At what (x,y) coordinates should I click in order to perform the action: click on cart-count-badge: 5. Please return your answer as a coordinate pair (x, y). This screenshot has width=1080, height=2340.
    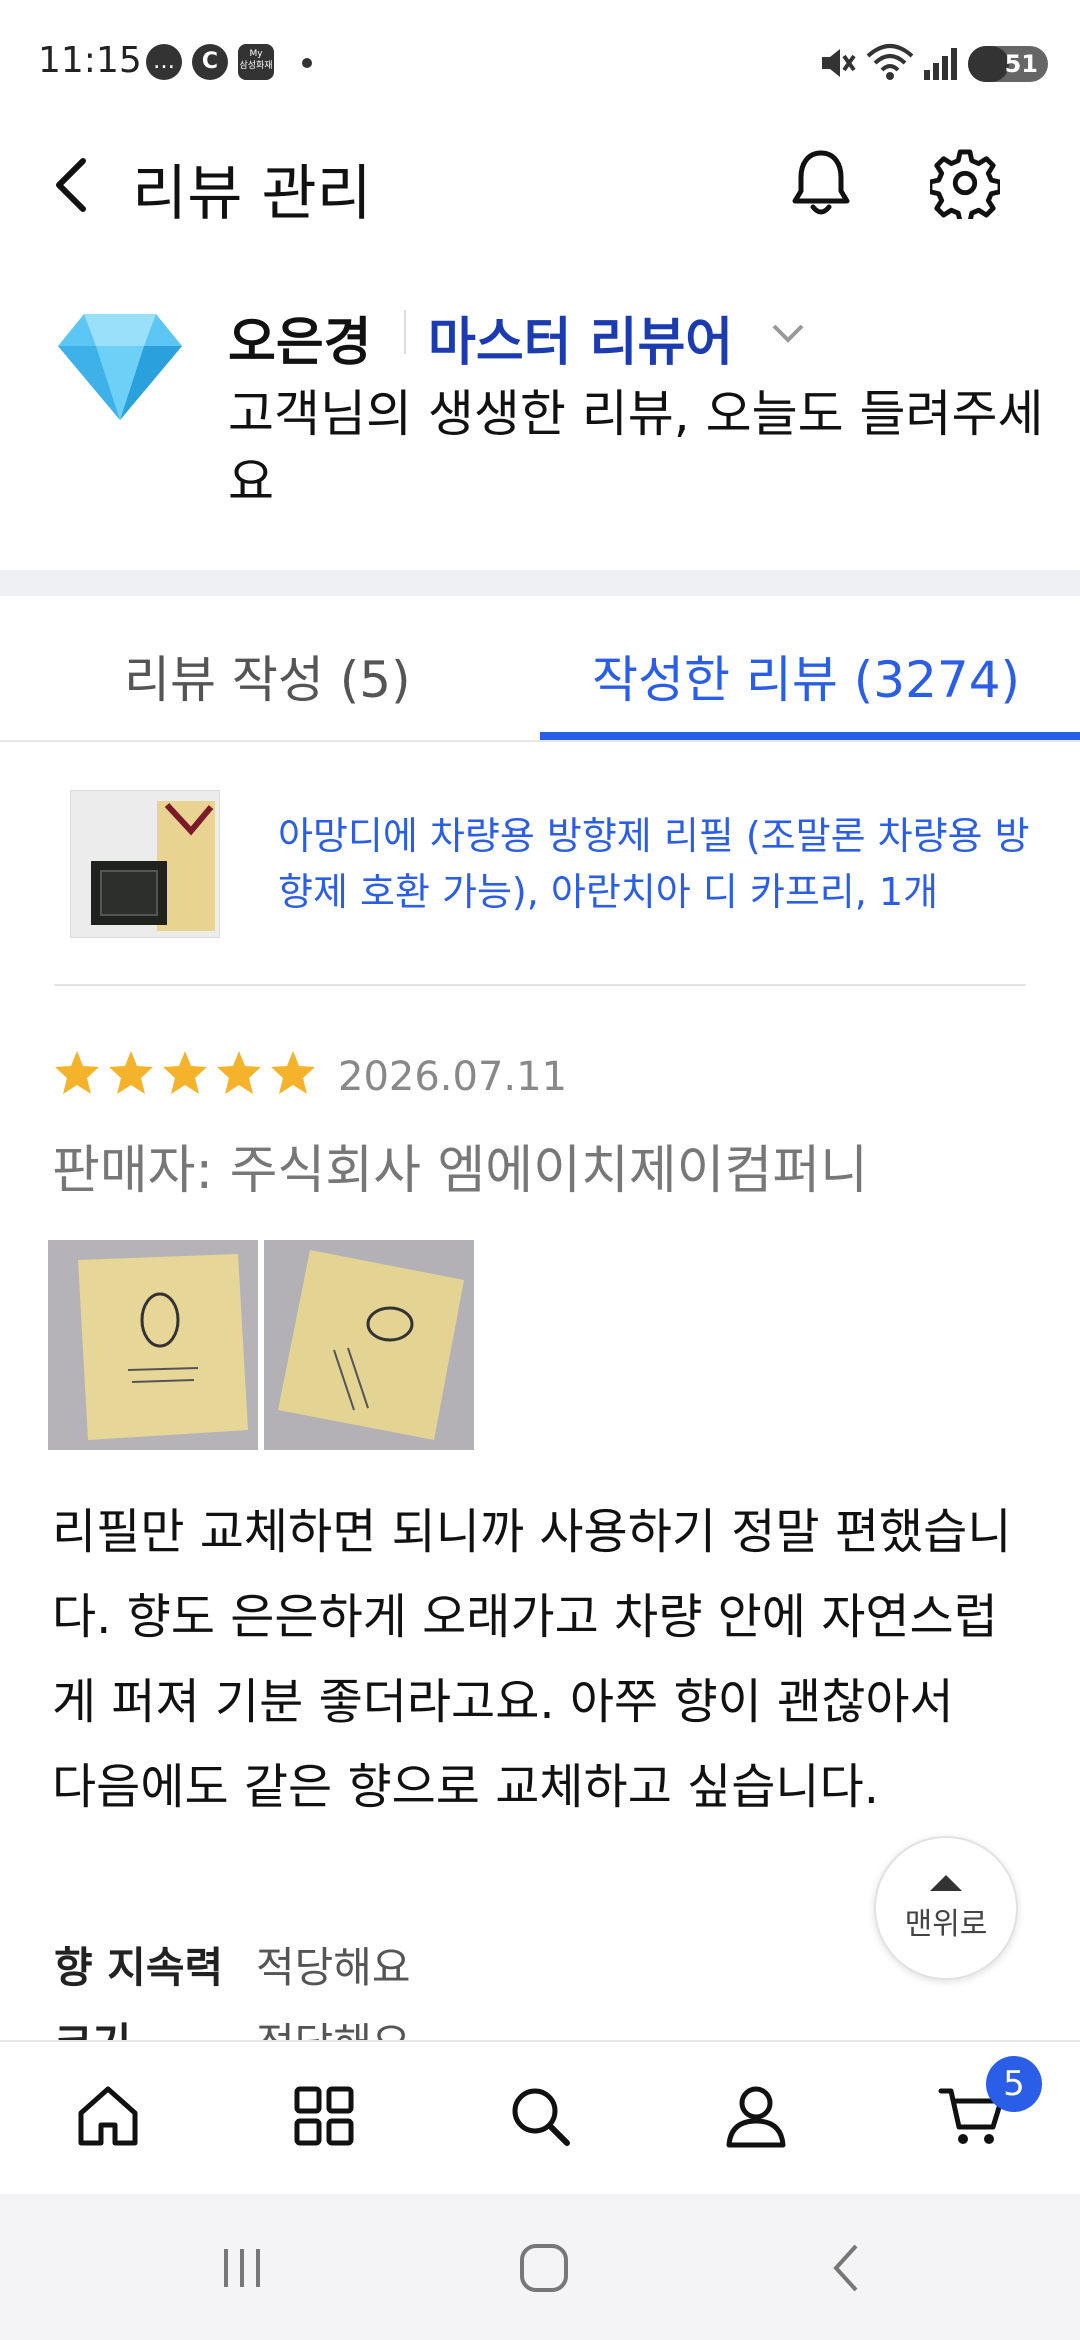
    Looking at the image, I should click on (1014, 2084).